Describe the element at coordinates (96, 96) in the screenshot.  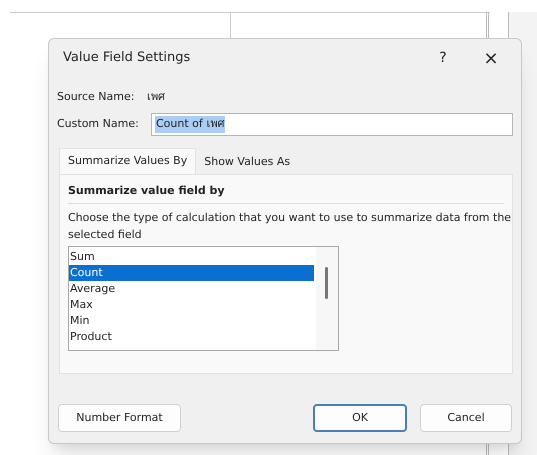
I see `field-label: Source Name:` at that location.